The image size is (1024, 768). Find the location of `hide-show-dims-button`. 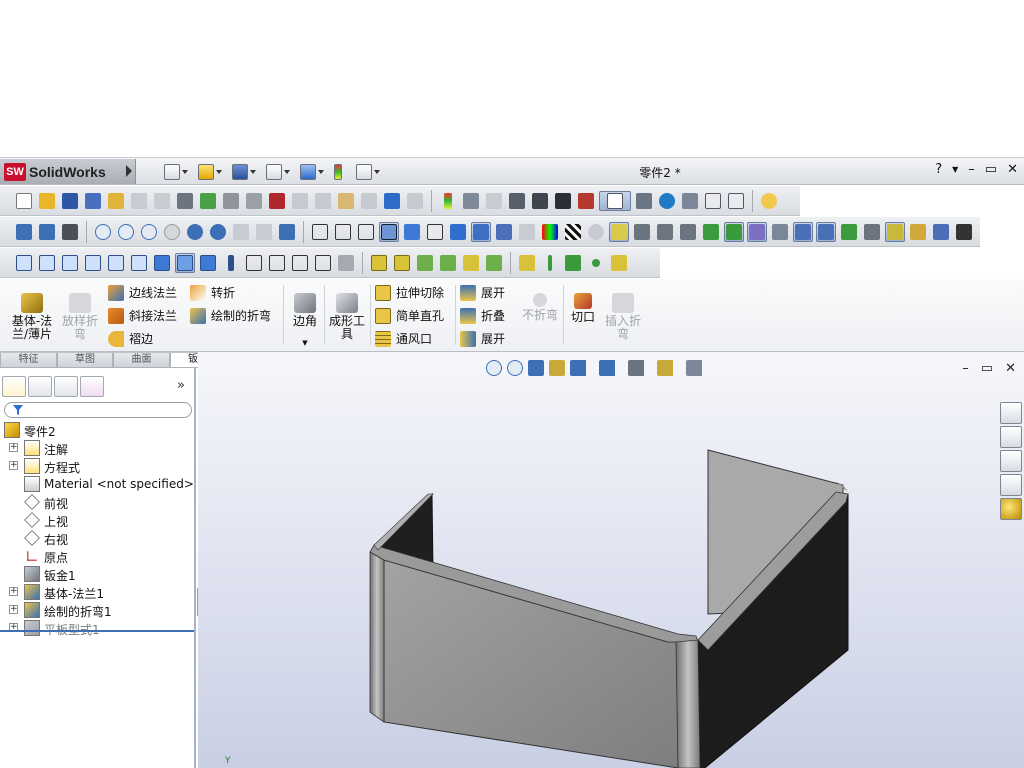

hide-show-dims-button is located at coordinates (803, 231).